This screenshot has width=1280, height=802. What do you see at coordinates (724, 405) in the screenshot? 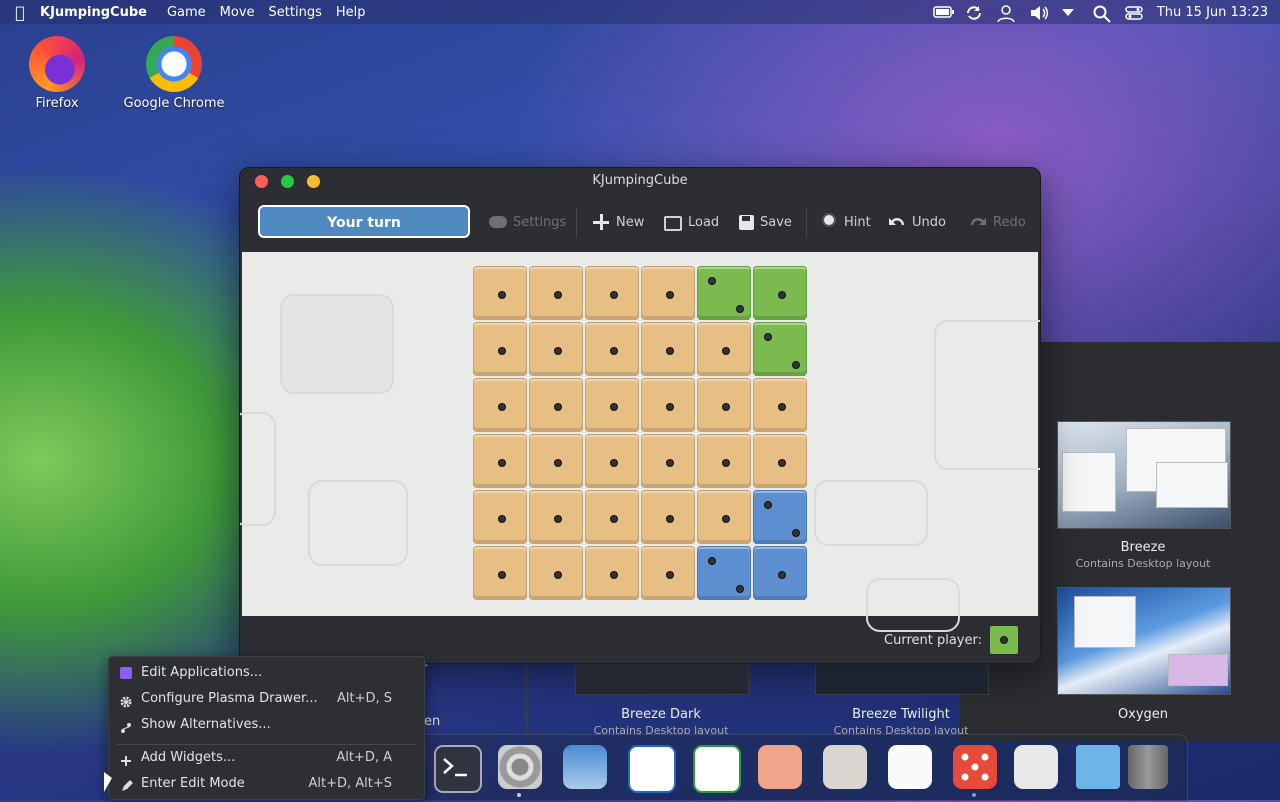
I see `cube-cell-r3c5` at bounding box center [724, 405].